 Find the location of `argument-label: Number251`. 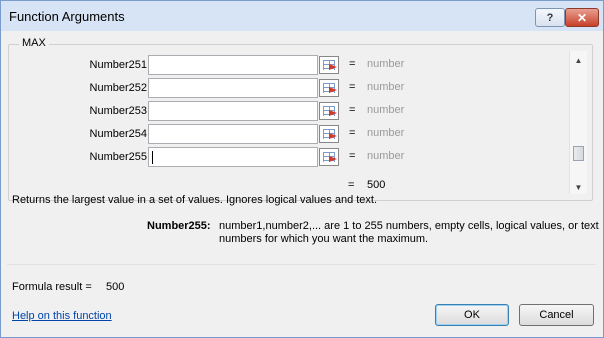

argument-label: Number251 is located at coordinates (118, 65).